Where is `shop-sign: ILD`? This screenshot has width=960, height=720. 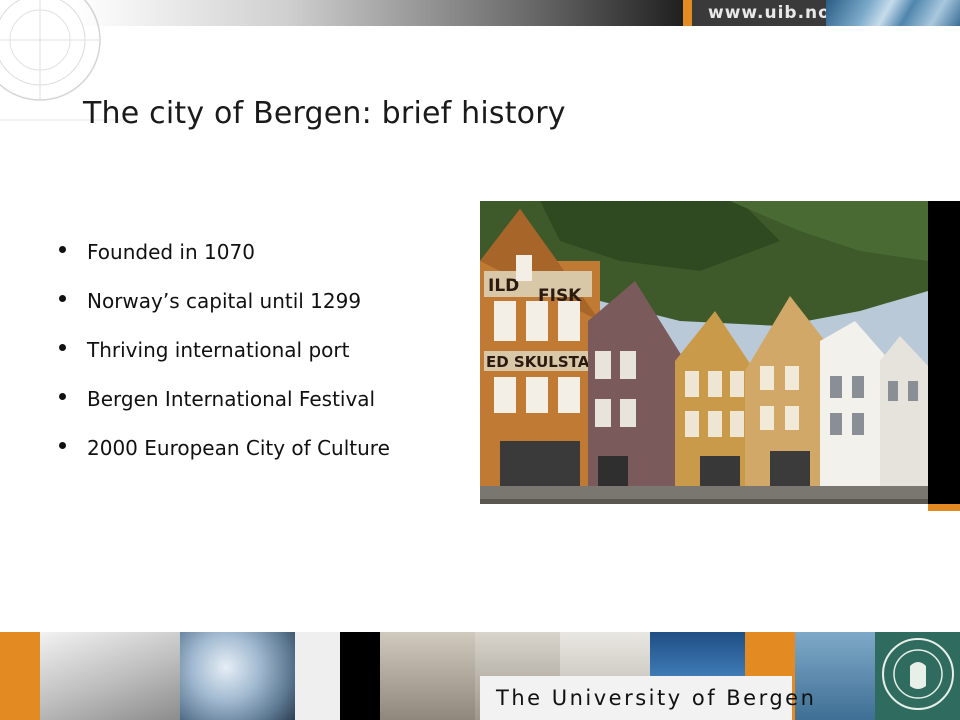 shop-sign: ILD is located at coordinates (503, 286).